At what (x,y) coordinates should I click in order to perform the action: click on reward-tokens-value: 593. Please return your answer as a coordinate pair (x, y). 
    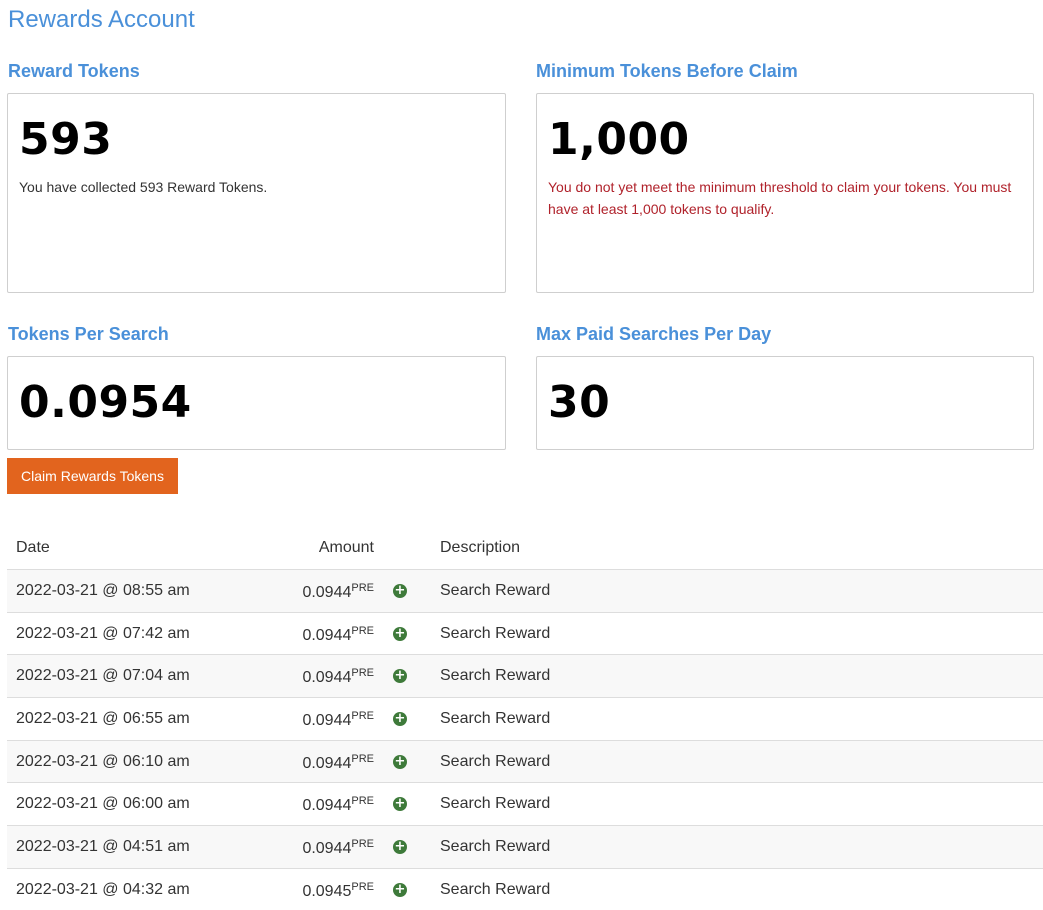
    Looking at the image, I should click on (66, 139).